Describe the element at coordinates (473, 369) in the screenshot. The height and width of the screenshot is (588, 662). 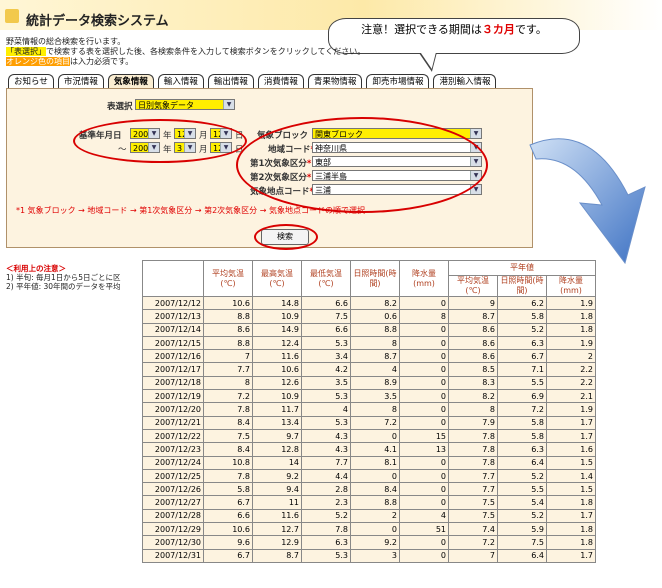
I see `row-value: 8.5` at that location.